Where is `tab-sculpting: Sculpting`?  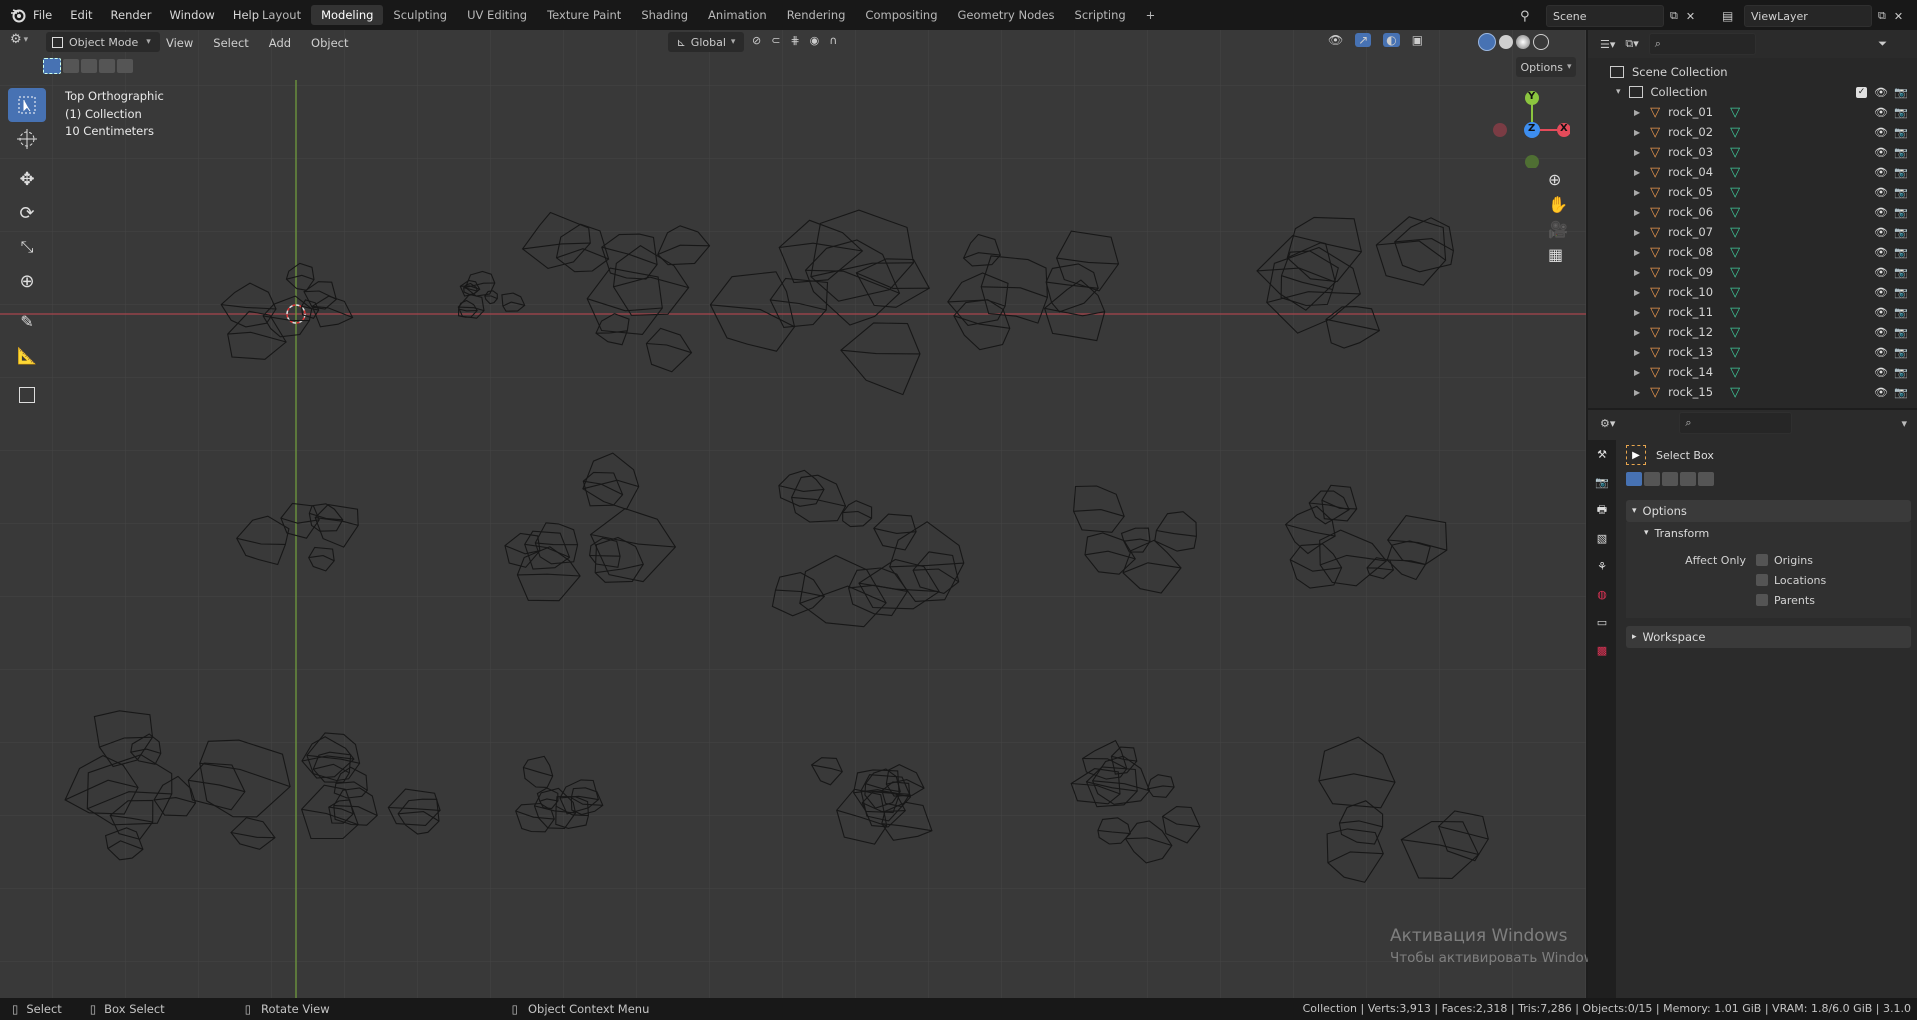
tab-sculpting: Sculpting is located at coordinates (420, 15).